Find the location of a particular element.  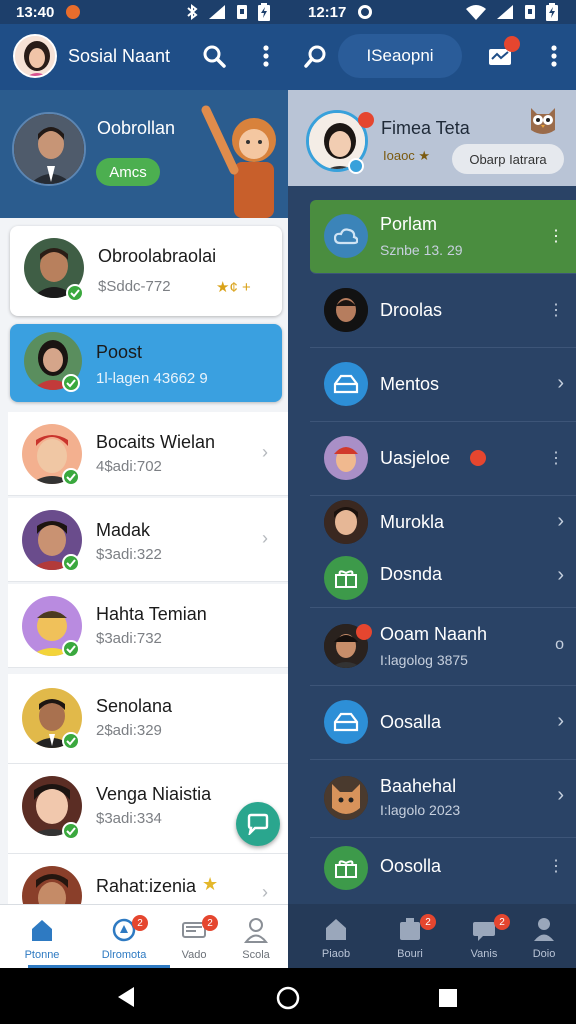

overflow-menu-button is located at coordinates (266, 56).